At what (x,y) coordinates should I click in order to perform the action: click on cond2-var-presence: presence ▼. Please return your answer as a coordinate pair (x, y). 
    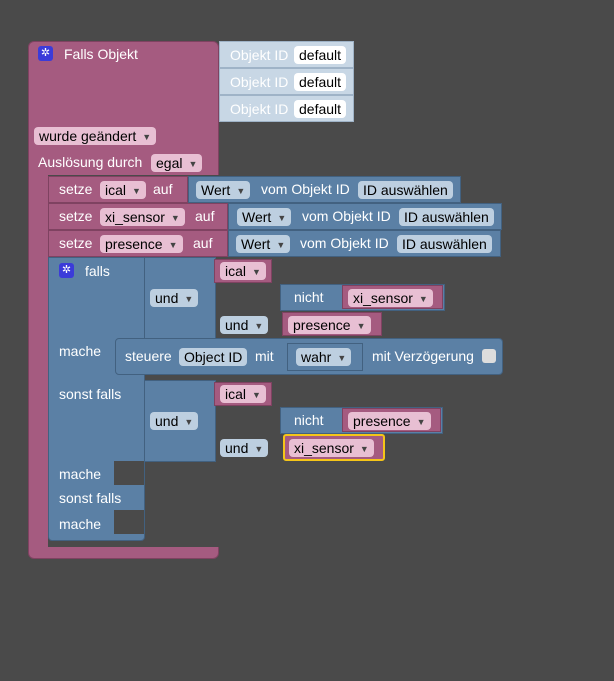
    Looking at the image, I should click on (389, 421).